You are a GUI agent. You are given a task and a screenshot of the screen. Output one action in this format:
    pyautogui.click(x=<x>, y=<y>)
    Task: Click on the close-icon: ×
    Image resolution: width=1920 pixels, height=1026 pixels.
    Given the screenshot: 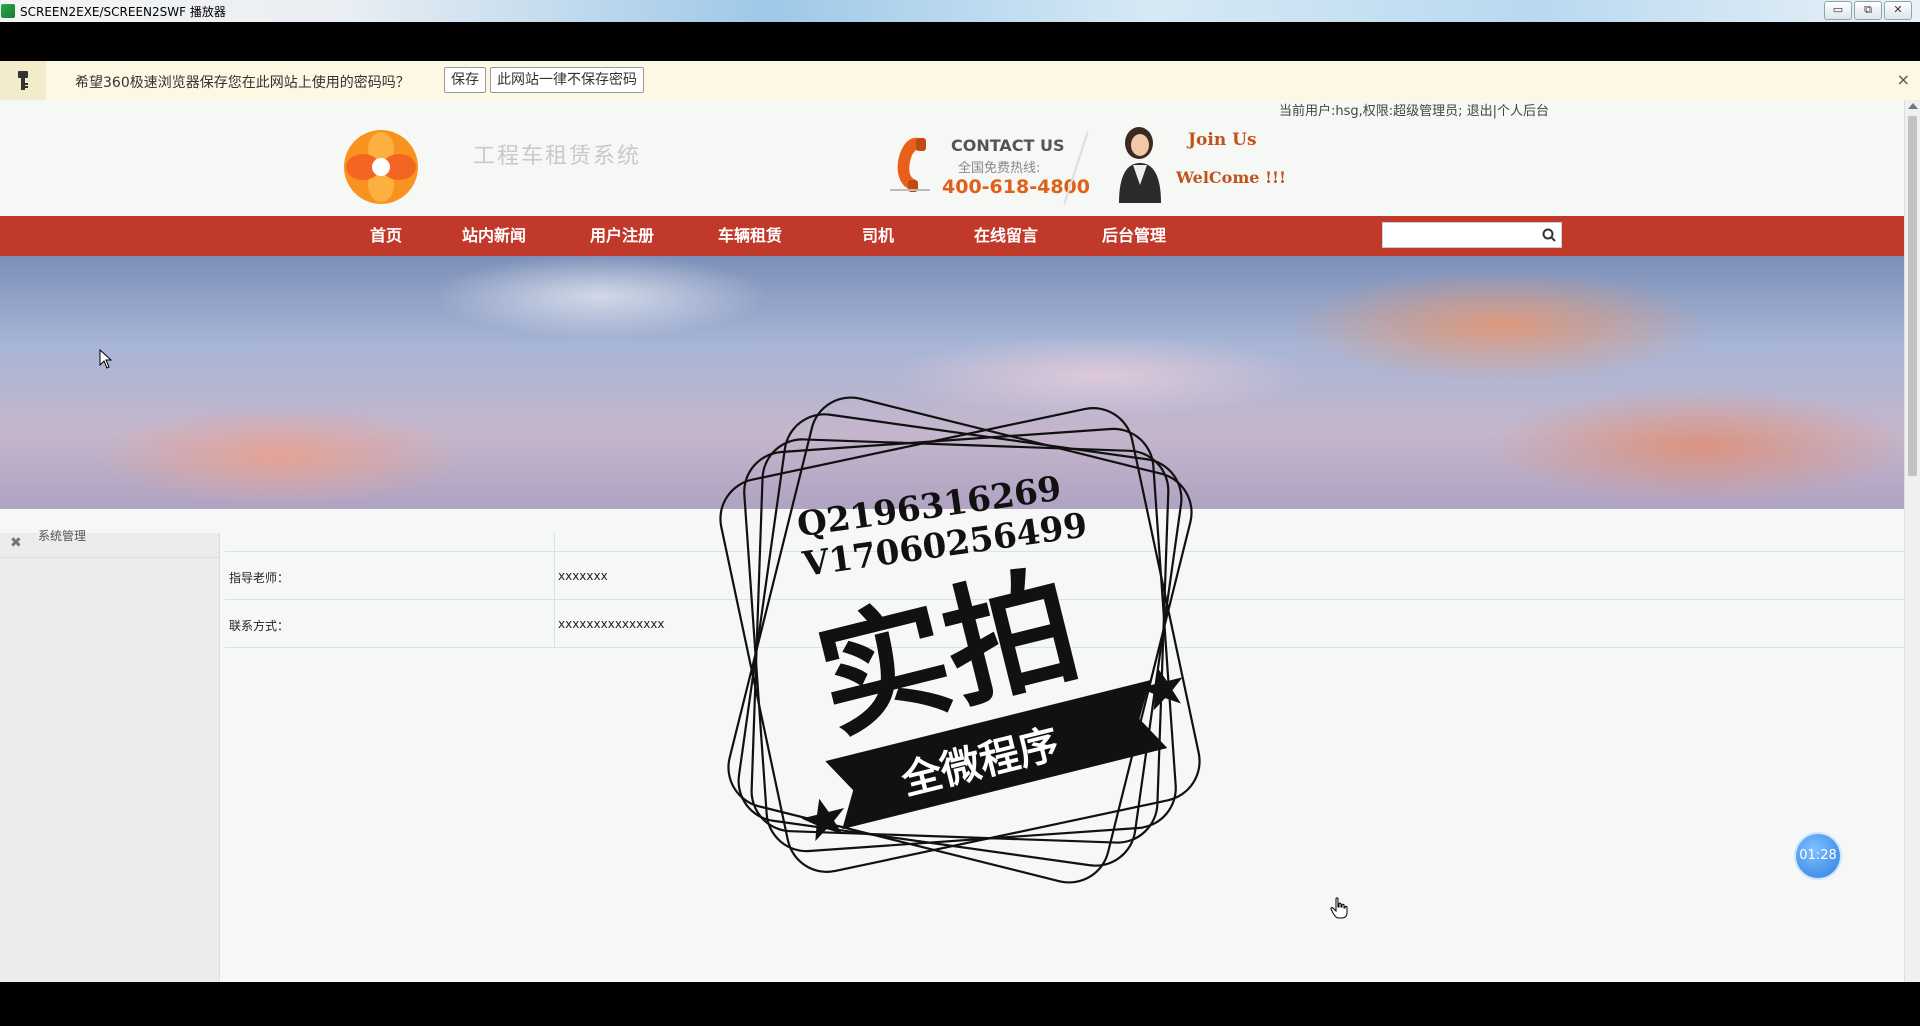 What is the action you would take?
    pyautogui.click(x=1903, y=79)
    